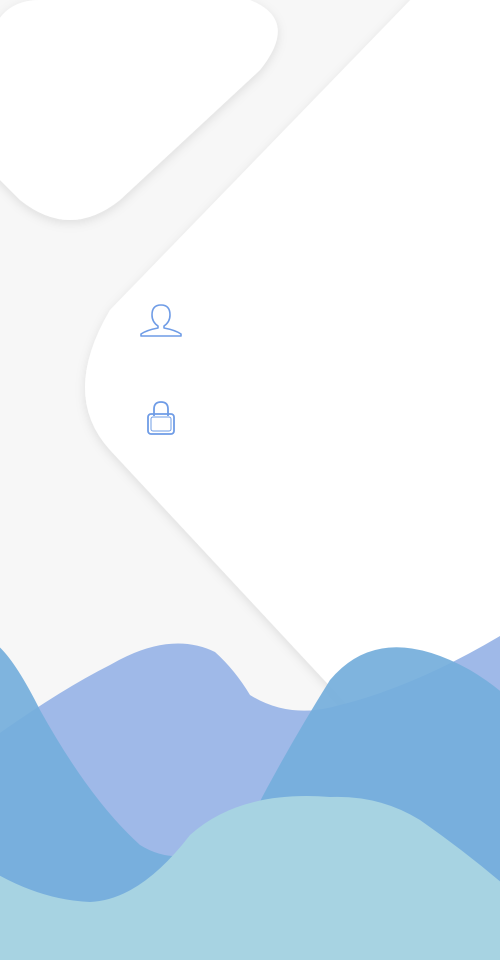  What do you see at coordinates (295, 317) in the screenshot?
I see `username-field` at bounding box center [295, 317].